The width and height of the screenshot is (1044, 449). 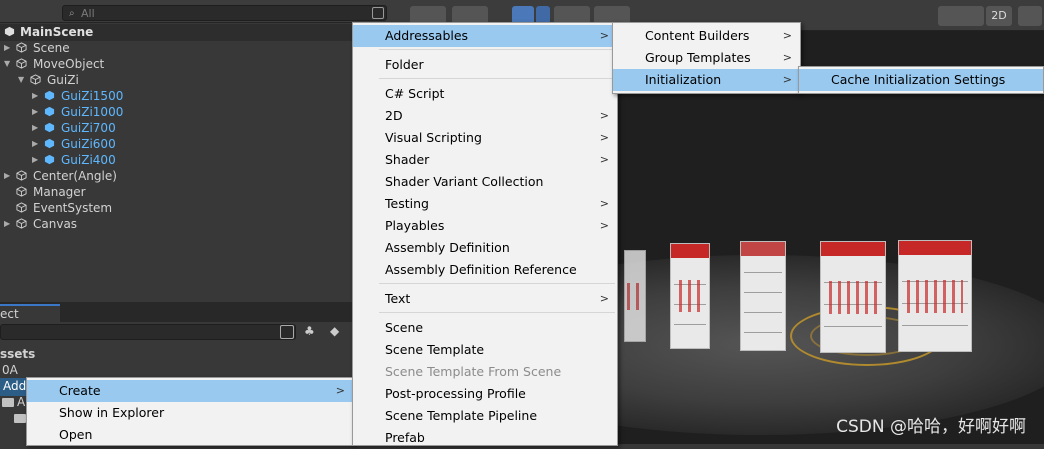 I want to click on menu-item-testing: Testing >, so click(x=485, y=204).